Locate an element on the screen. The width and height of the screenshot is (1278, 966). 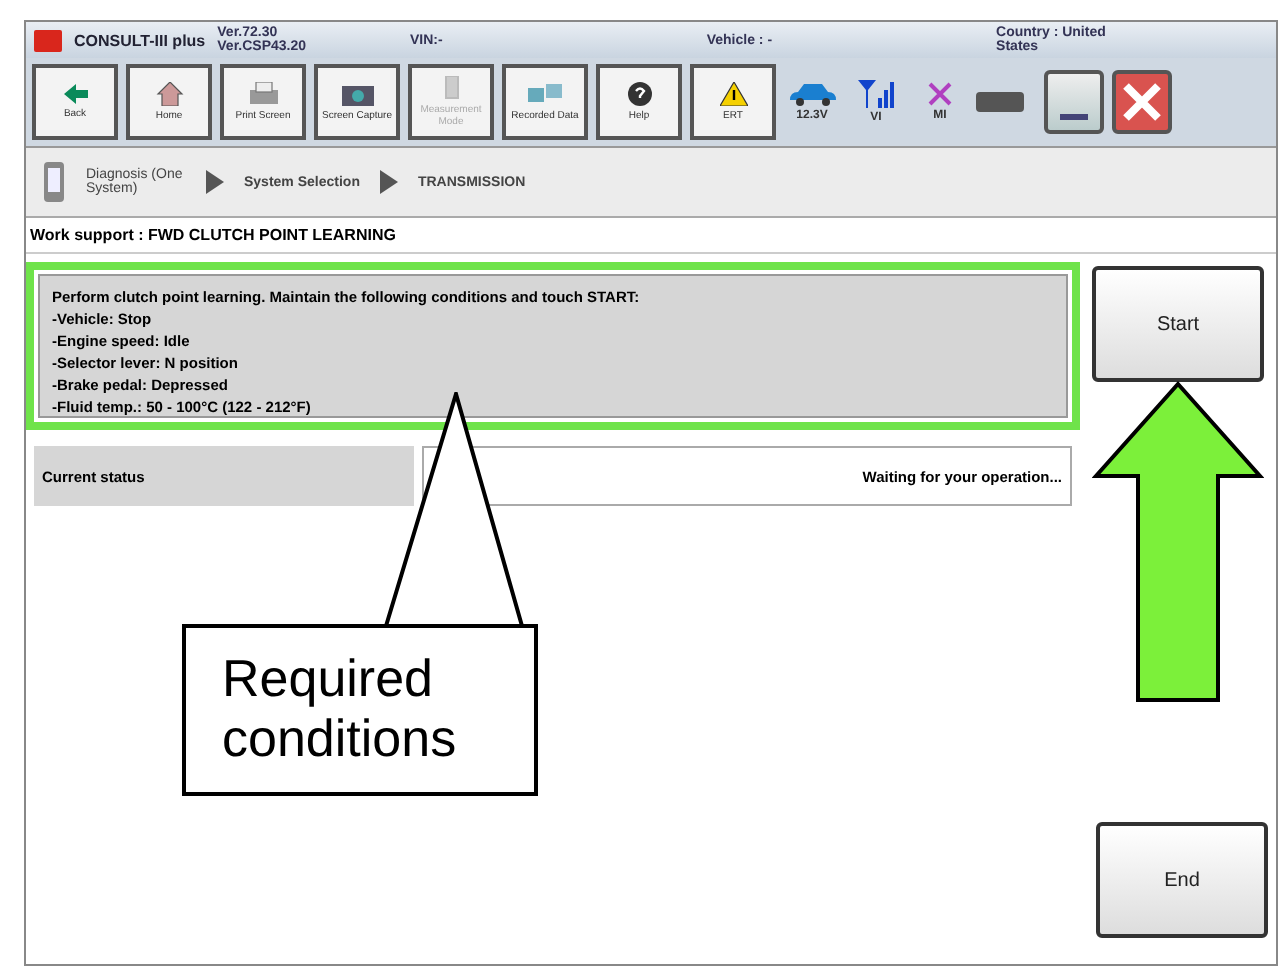
work-support-title: Work support : FWD CLUTCH POINT LEARNING is located at coordinates (651, 236).